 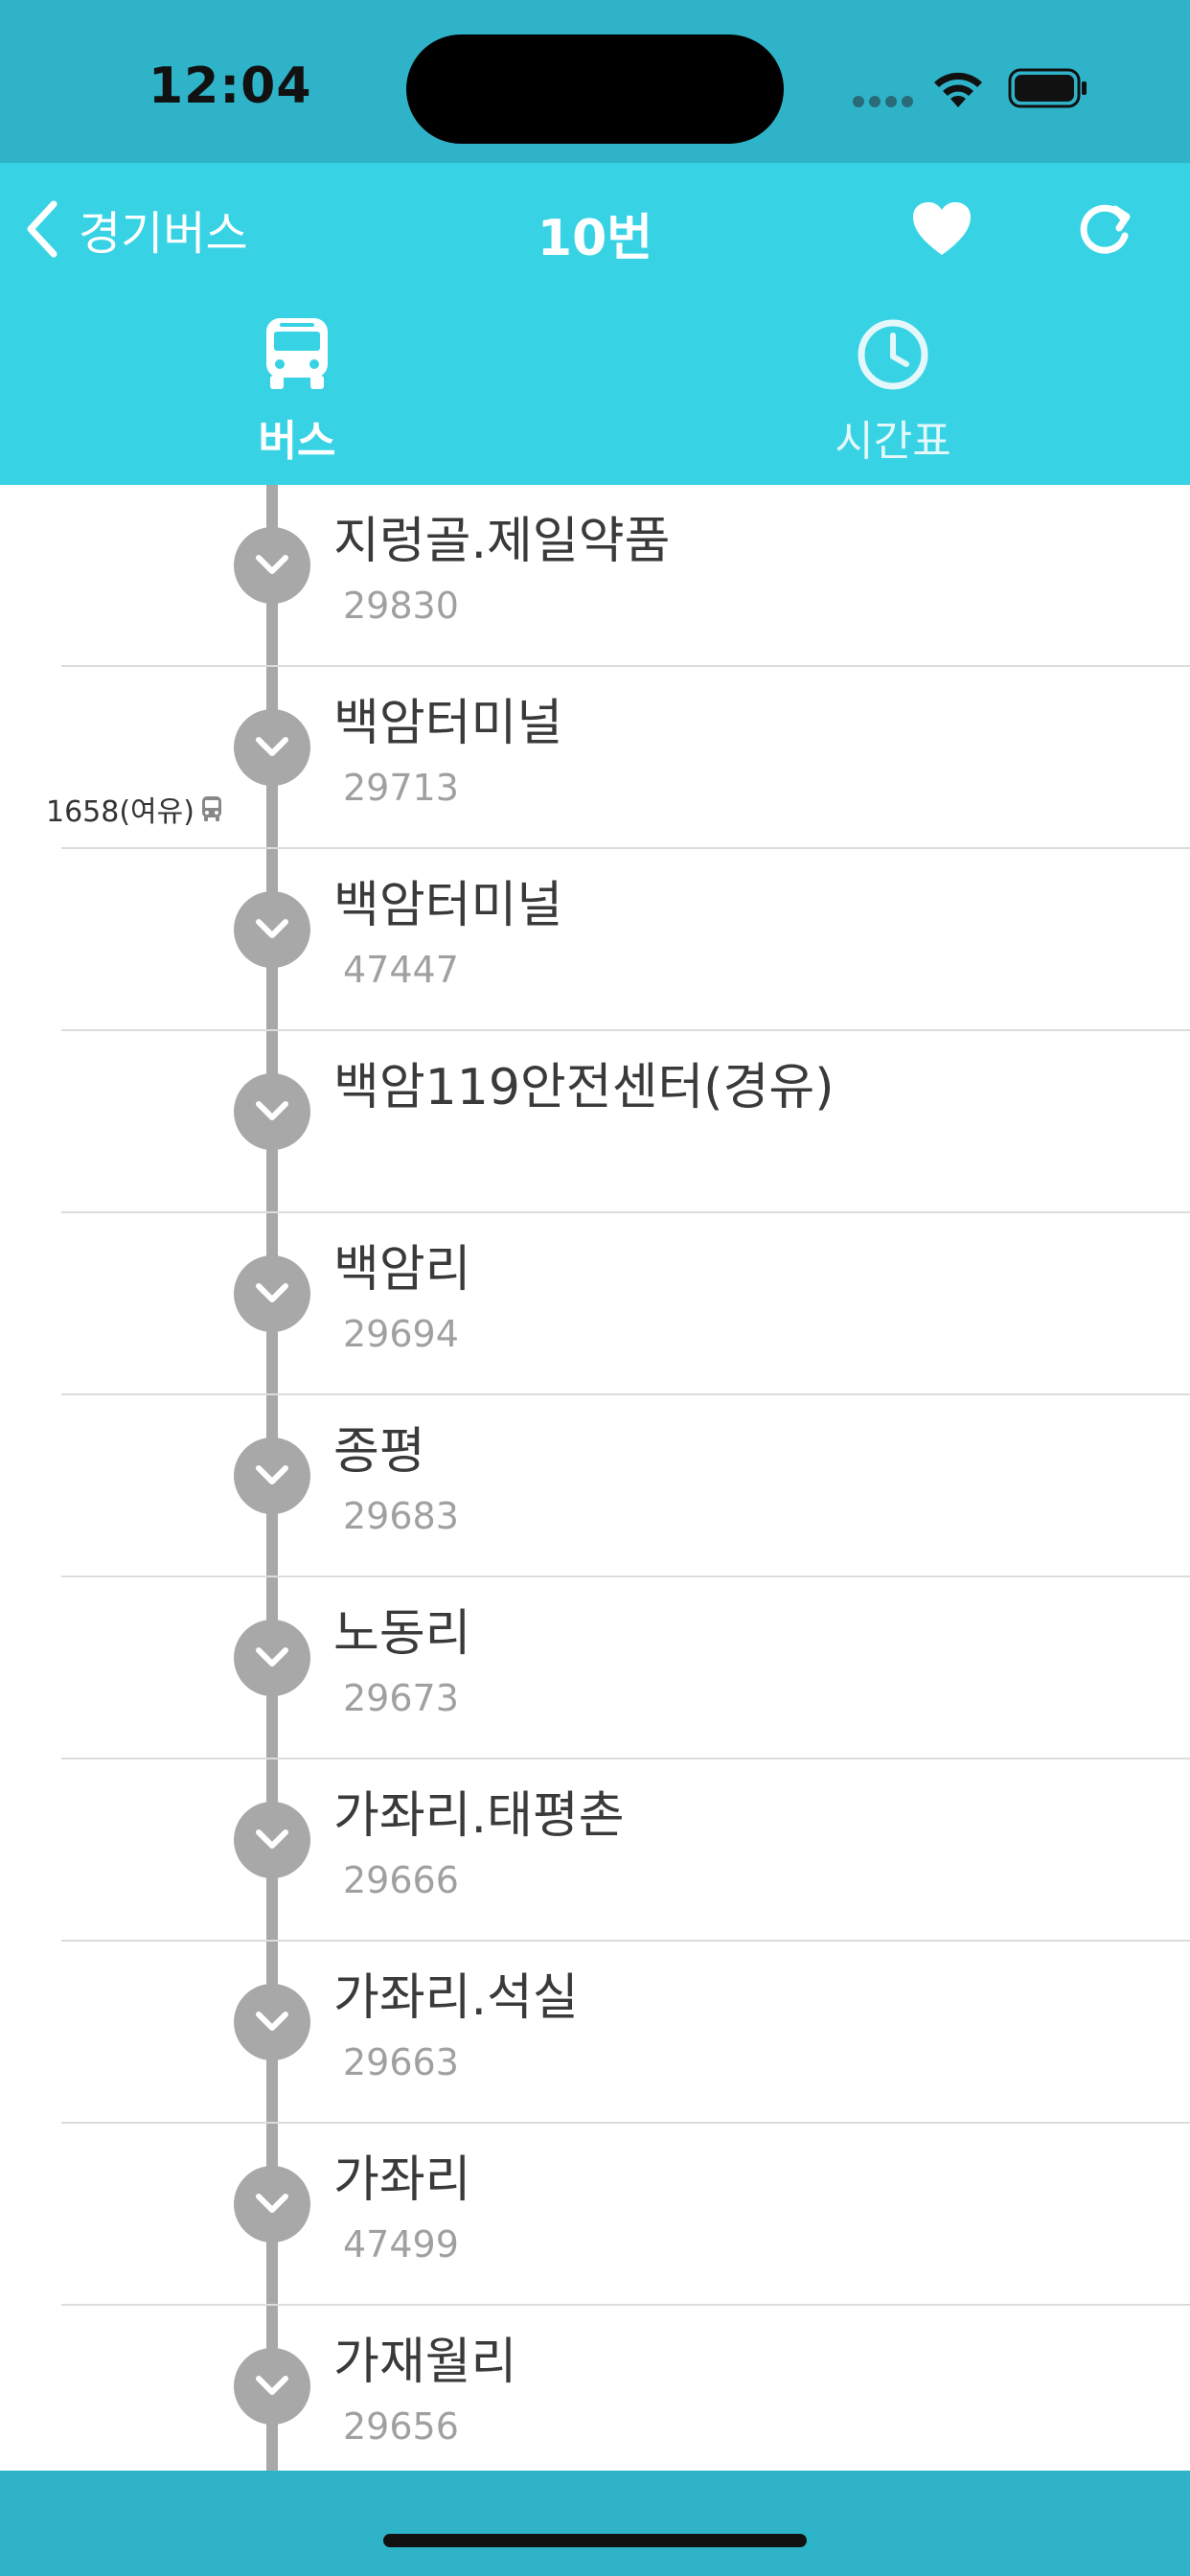 What do you see at coordinates (595, 1668) in the screenshot?
I see `stop-row: 노동리 29673` at bounding box center [595, 1668].